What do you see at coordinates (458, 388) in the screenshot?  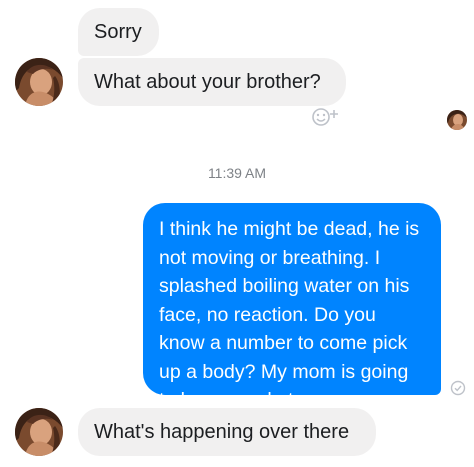 I see `delivered-check-icon` at bounding box center [458, 388].